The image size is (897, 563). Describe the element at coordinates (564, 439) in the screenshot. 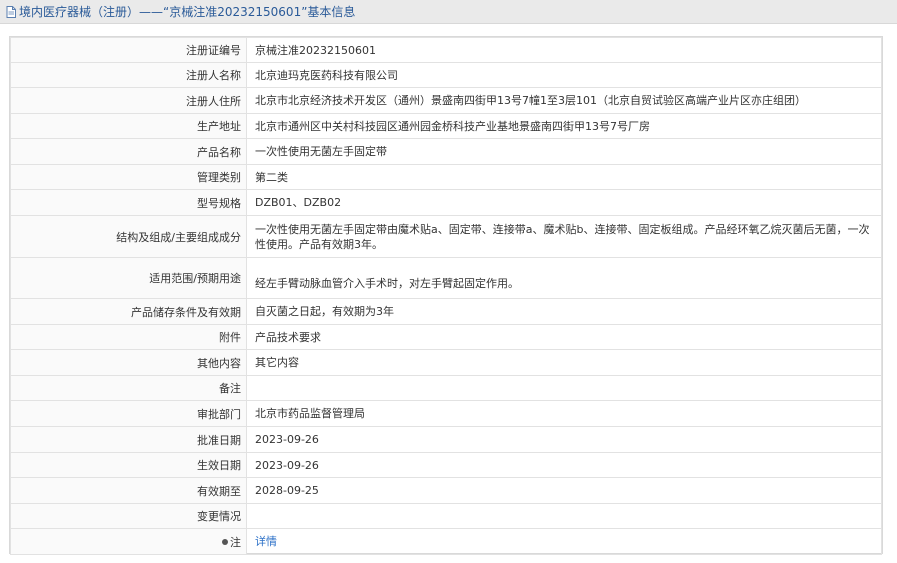

I see `approval-date-value: 2023-09-26` at that location.